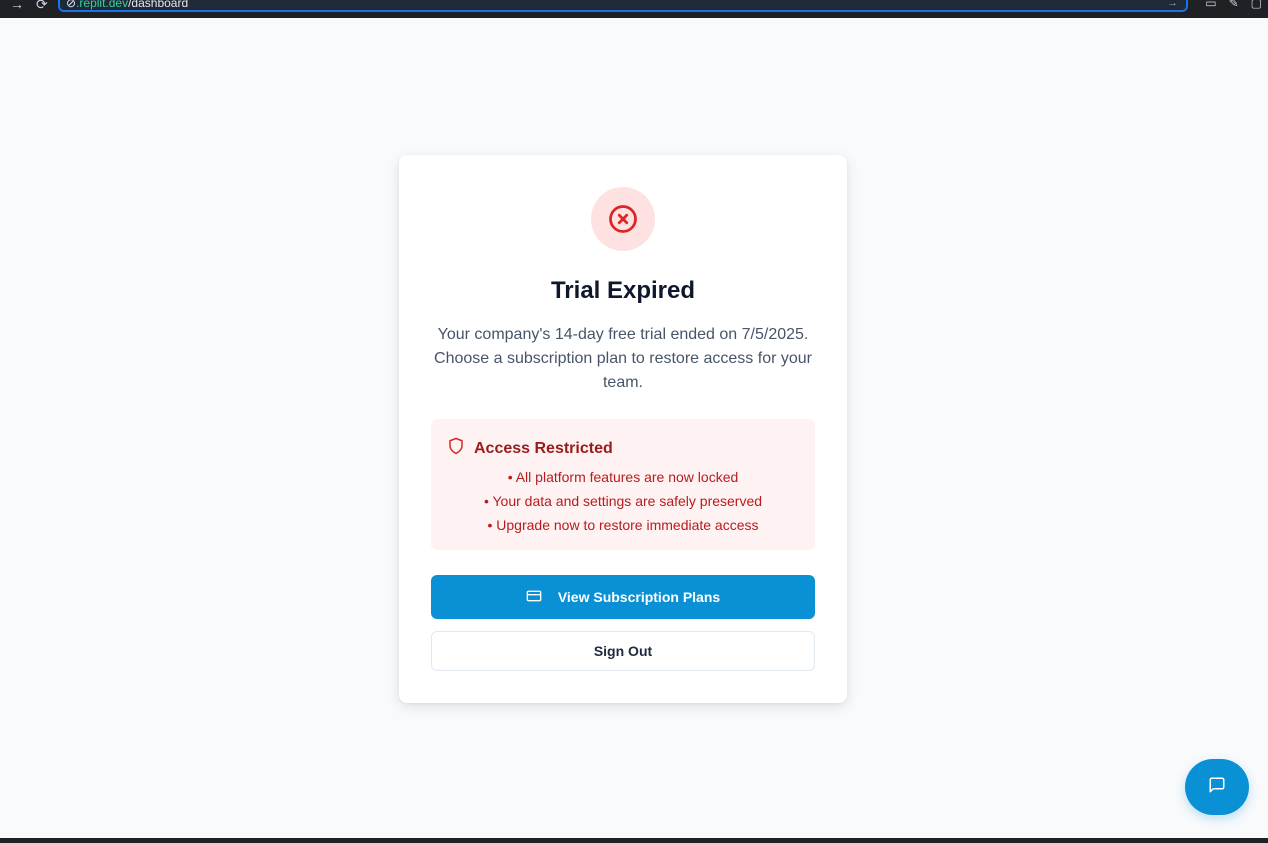 The height and width of the screenshot is (843, 1268). I want to click on view-subscription-plans-button: View Subscription Plans, so click(623, 597).